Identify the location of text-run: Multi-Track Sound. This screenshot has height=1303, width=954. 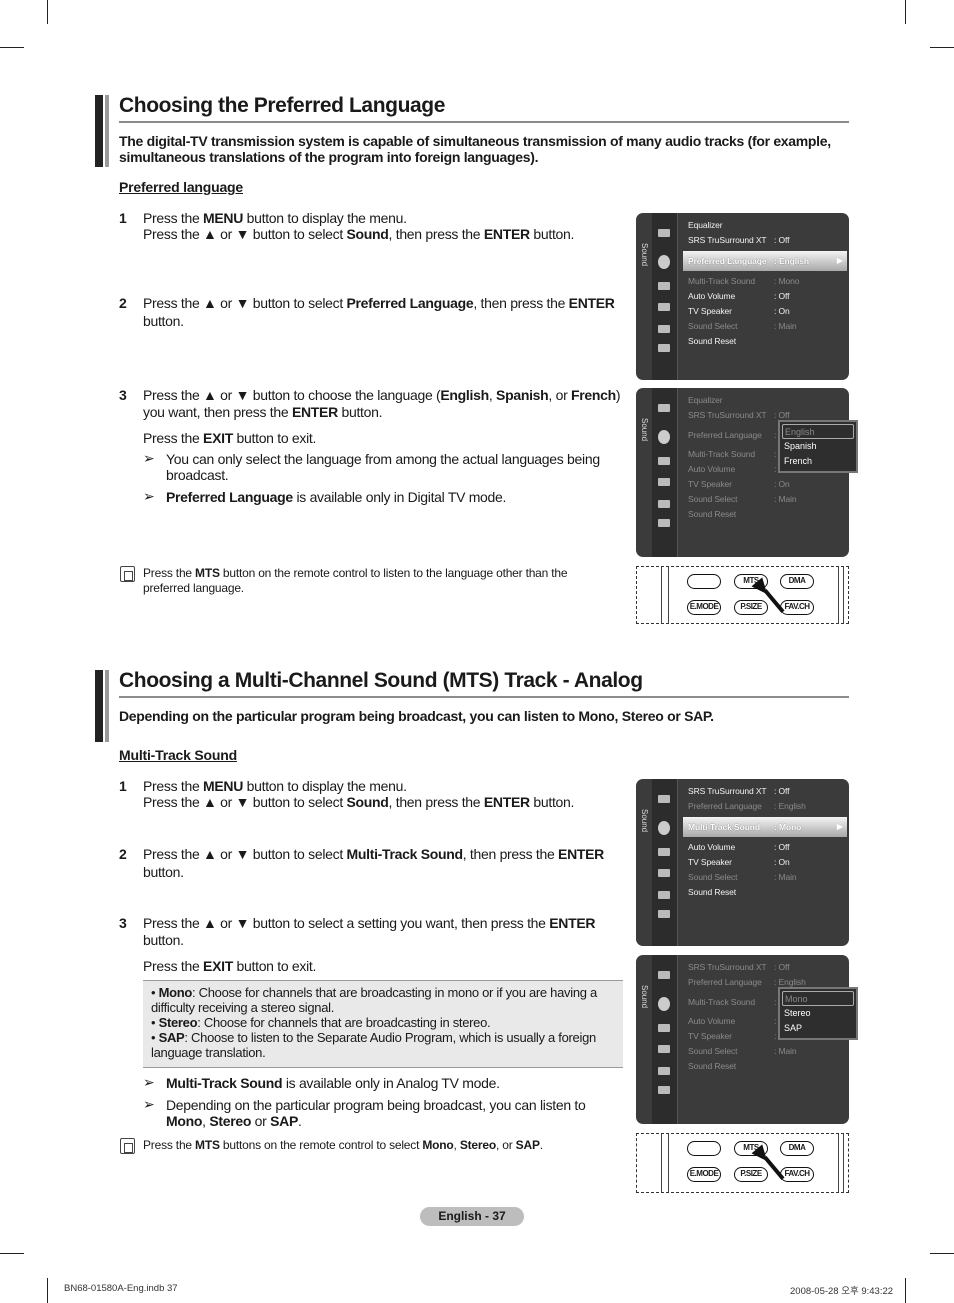
(405, 854).